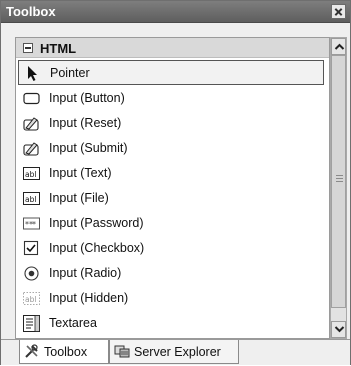  Describe the element at coordinates (171, 148) in the screenshot. I see `toolbox-item-input-submit: Input (Submit)` at that location.